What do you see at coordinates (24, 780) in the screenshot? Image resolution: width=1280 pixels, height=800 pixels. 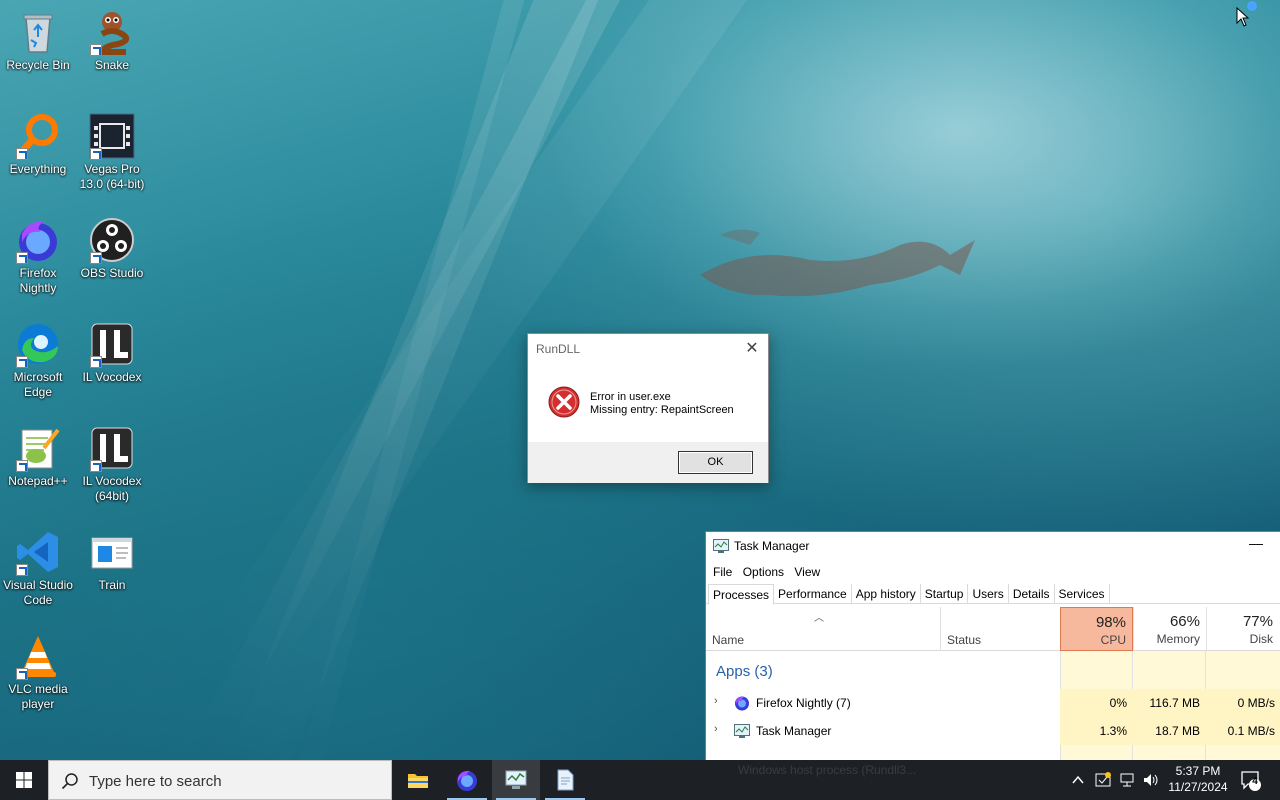 I see `start-button` at bounding box center [24, 780].